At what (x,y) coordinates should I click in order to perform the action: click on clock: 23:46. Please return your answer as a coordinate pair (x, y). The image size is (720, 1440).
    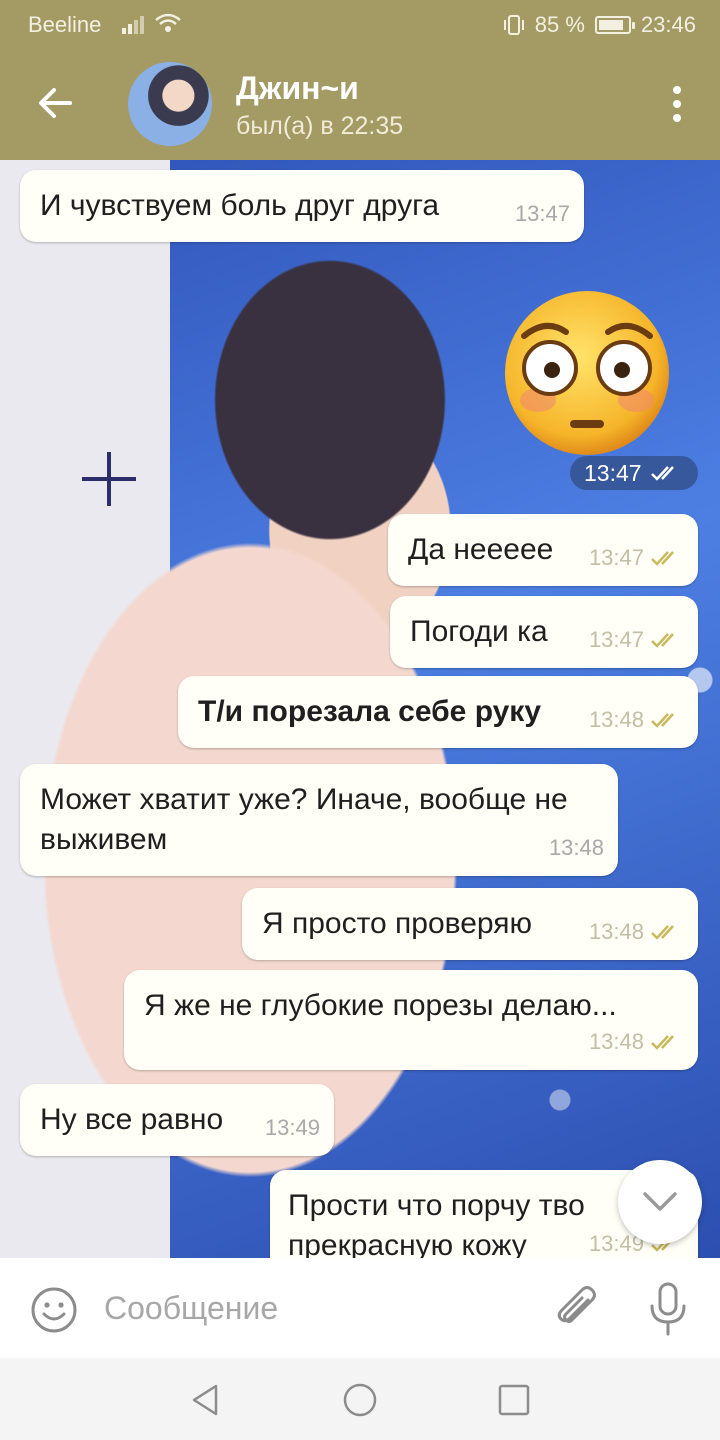
    Looking at the image, I should click on (668, 24).